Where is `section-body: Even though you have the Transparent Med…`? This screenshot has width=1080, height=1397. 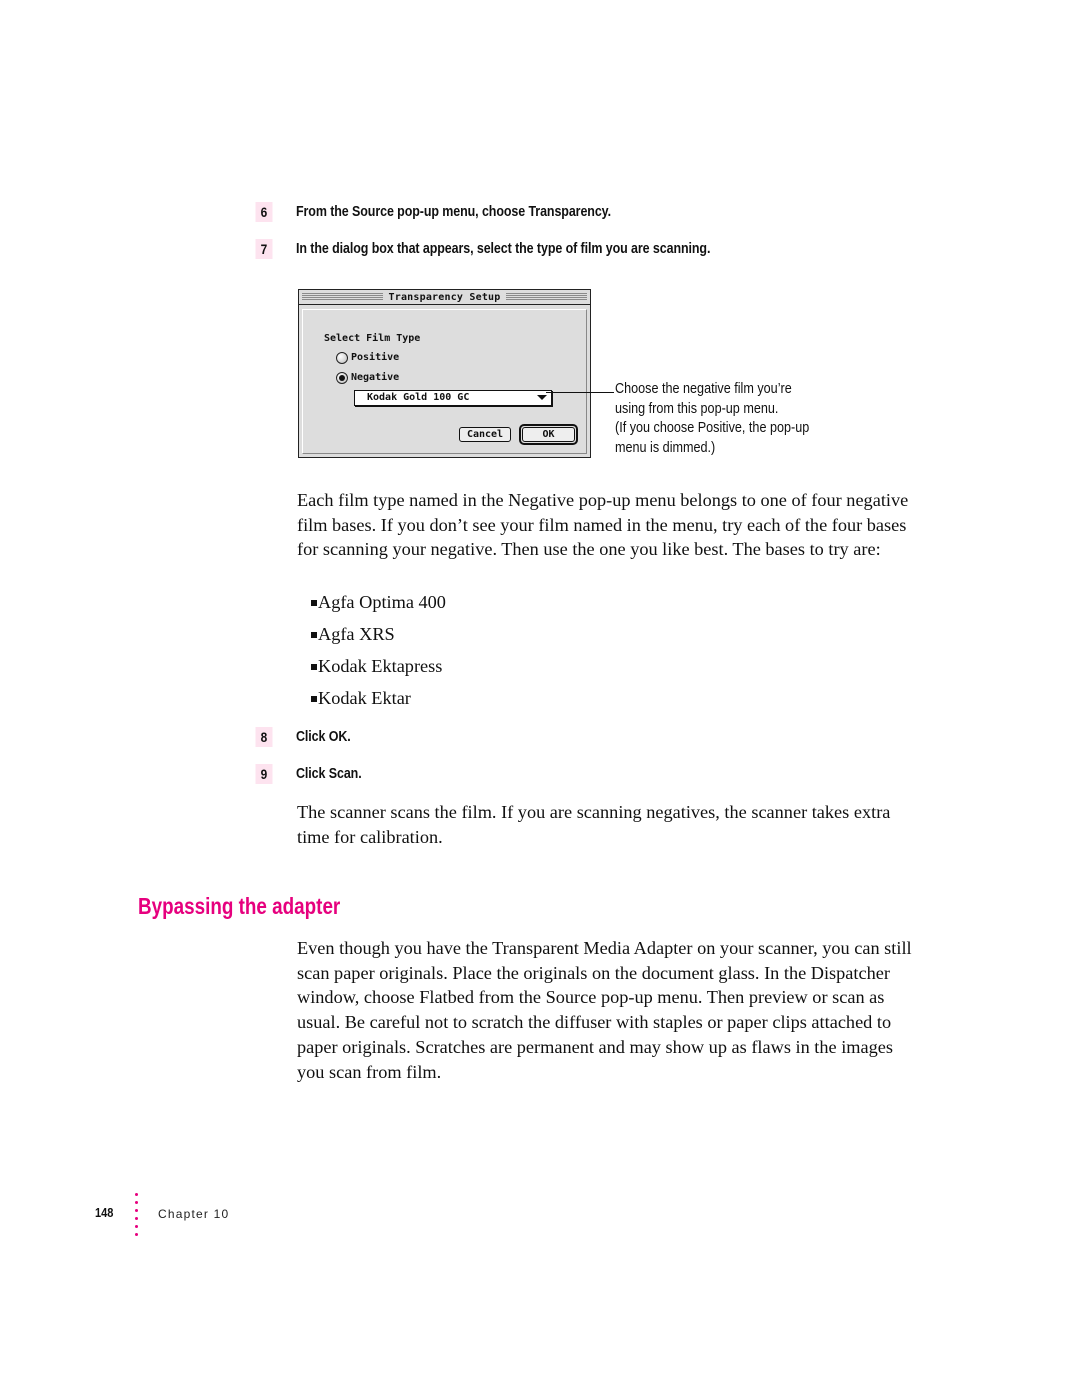
section-body: Even though you have the Transparent Med… is located at coordinates (604, 1010).